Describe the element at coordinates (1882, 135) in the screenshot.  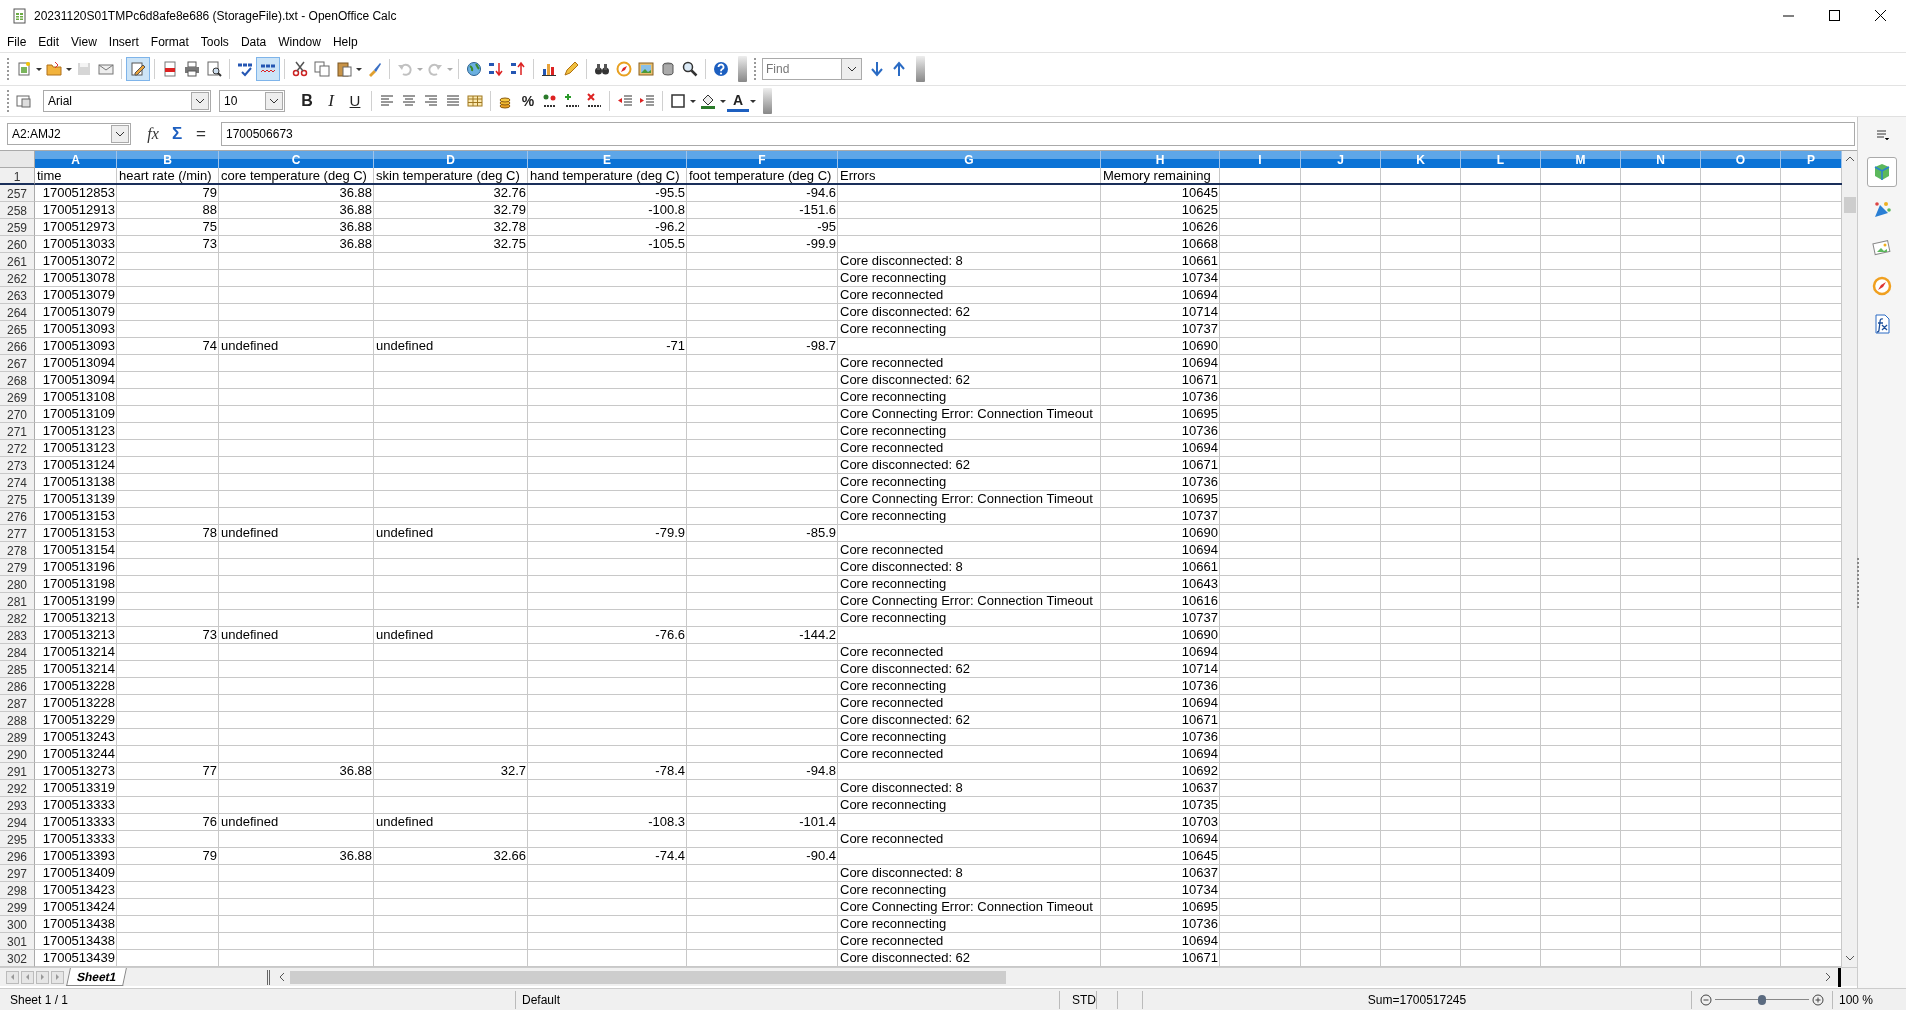
I see `sidebar-menu-icon` at that location.